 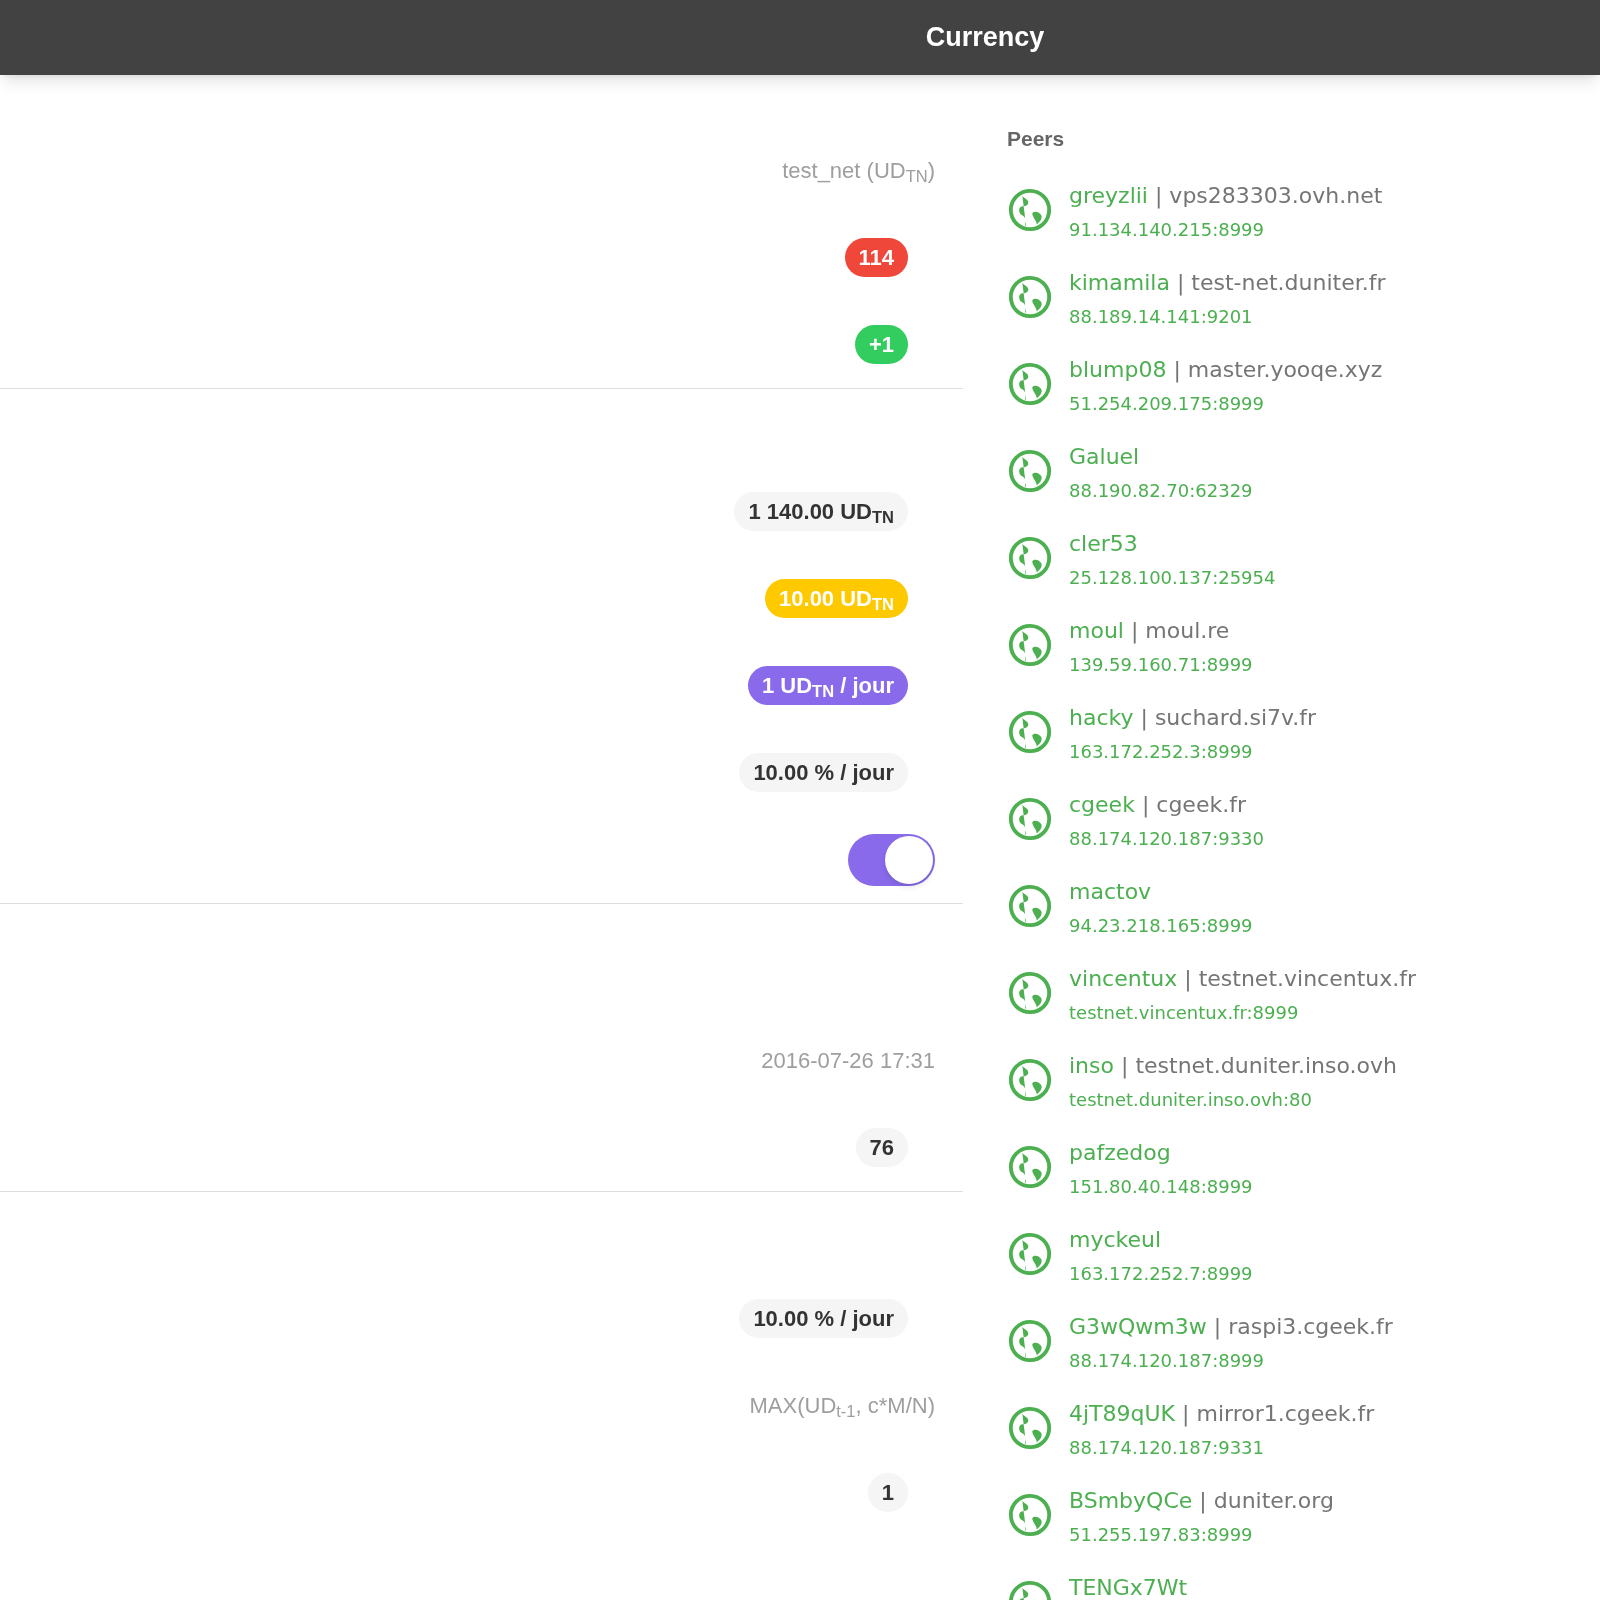 What do you see at coordinates (1111, 892) in the screenshot?
I see `peer-name: mactov` at bounding box center [1111, 892].